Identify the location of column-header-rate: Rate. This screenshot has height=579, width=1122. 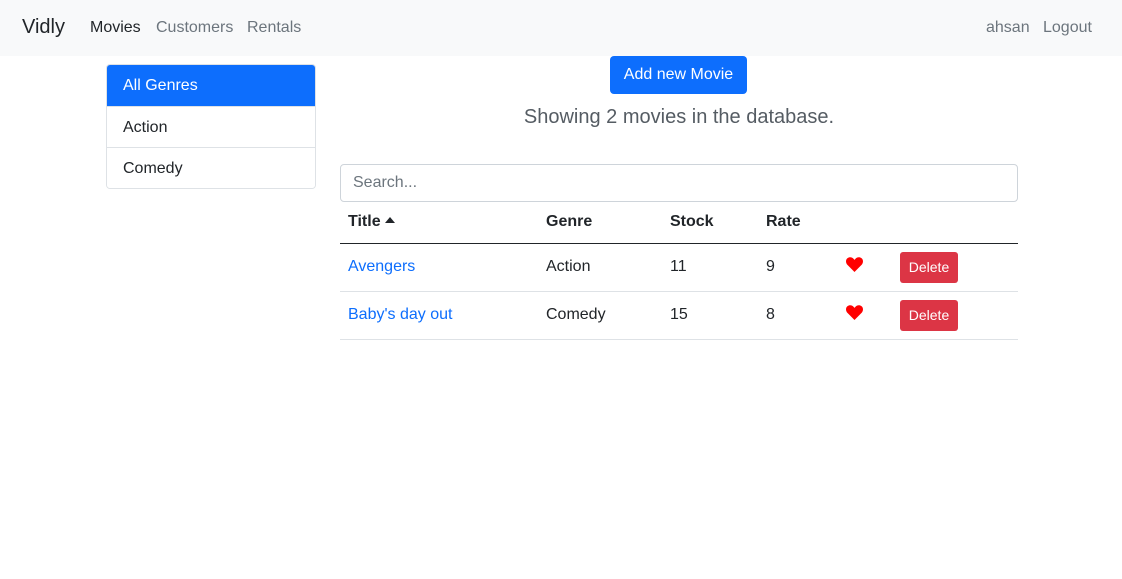
(798, 223).